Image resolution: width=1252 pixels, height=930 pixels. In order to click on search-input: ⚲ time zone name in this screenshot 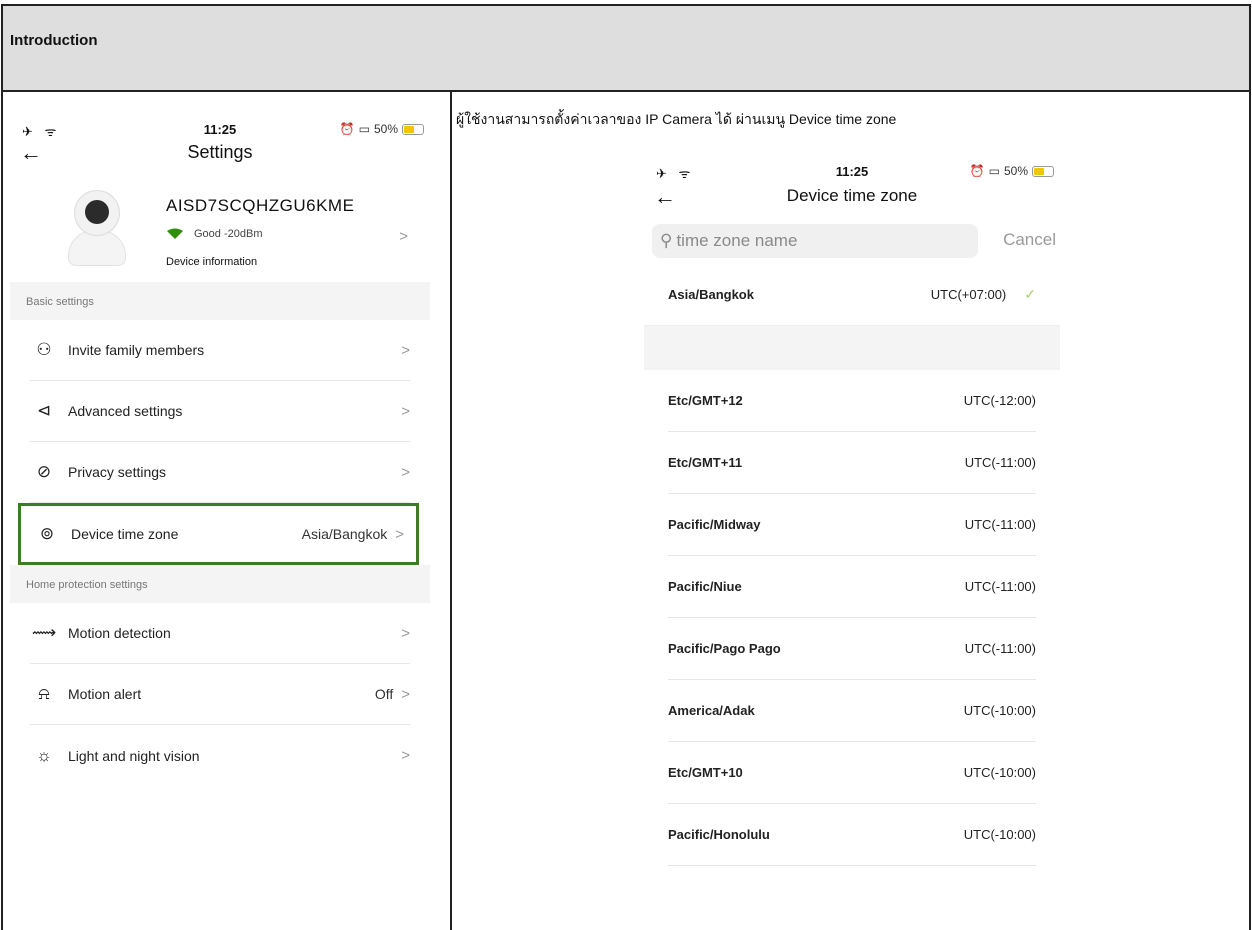, I will do `click(815, 241)`.